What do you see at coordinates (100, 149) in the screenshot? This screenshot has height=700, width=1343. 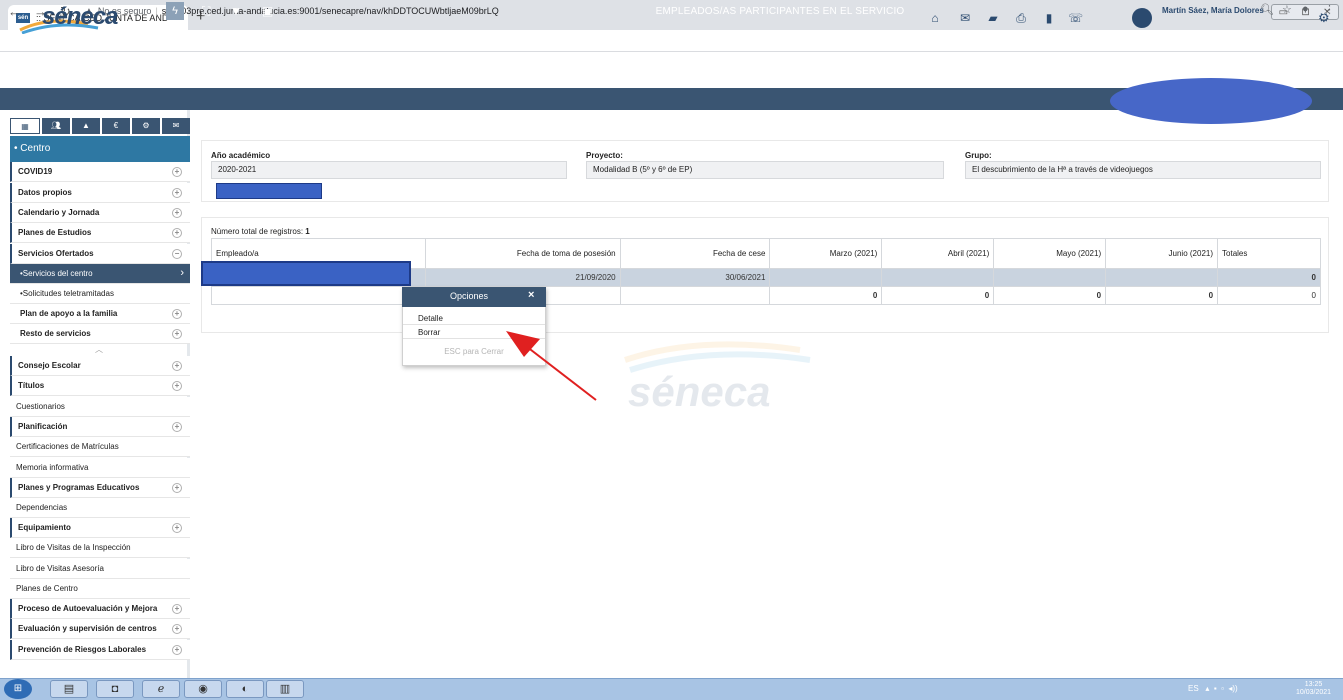 I see `sidebar-section-centro: • Centro` at bounding box center [100, 149].